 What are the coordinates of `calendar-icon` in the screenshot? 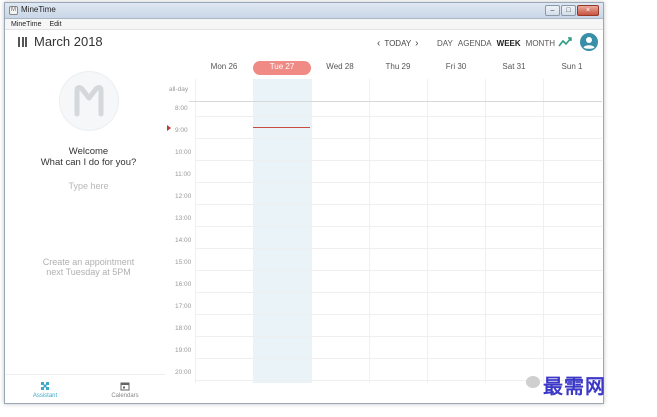 It's located at (125, 386).